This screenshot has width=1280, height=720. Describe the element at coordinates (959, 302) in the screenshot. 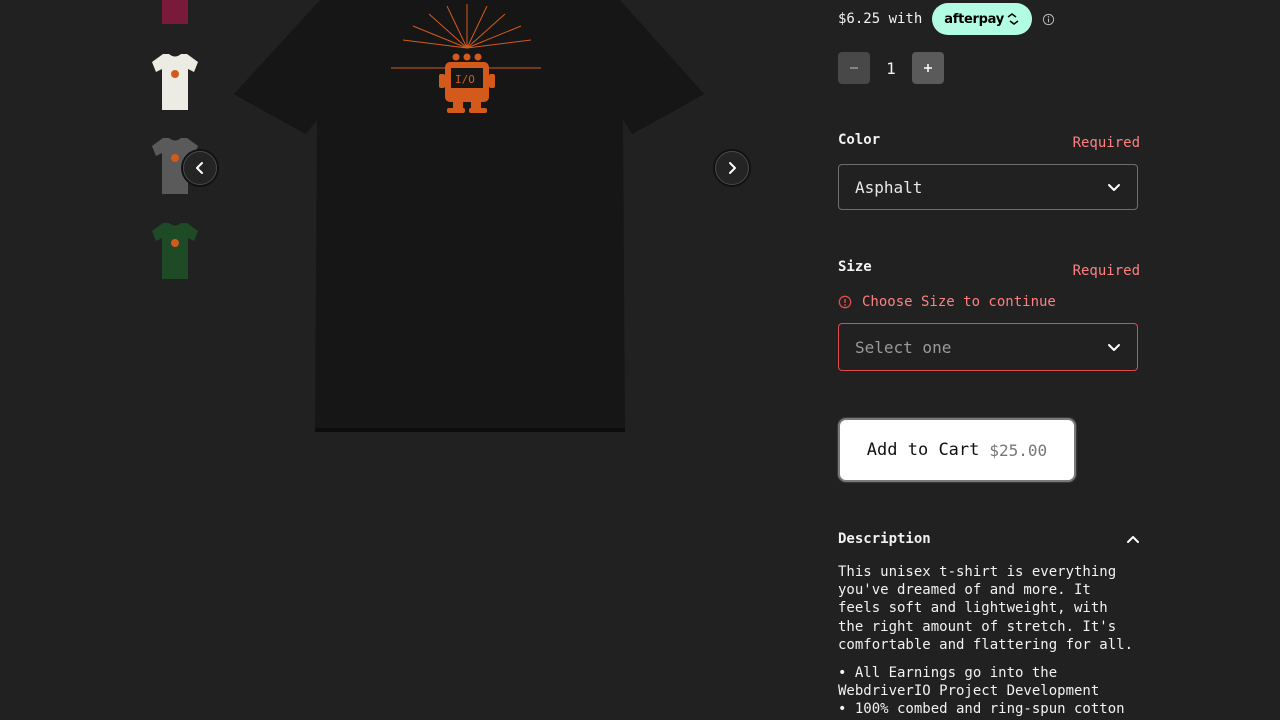

I see `size-error-text: Choose Size to continue` at that location.